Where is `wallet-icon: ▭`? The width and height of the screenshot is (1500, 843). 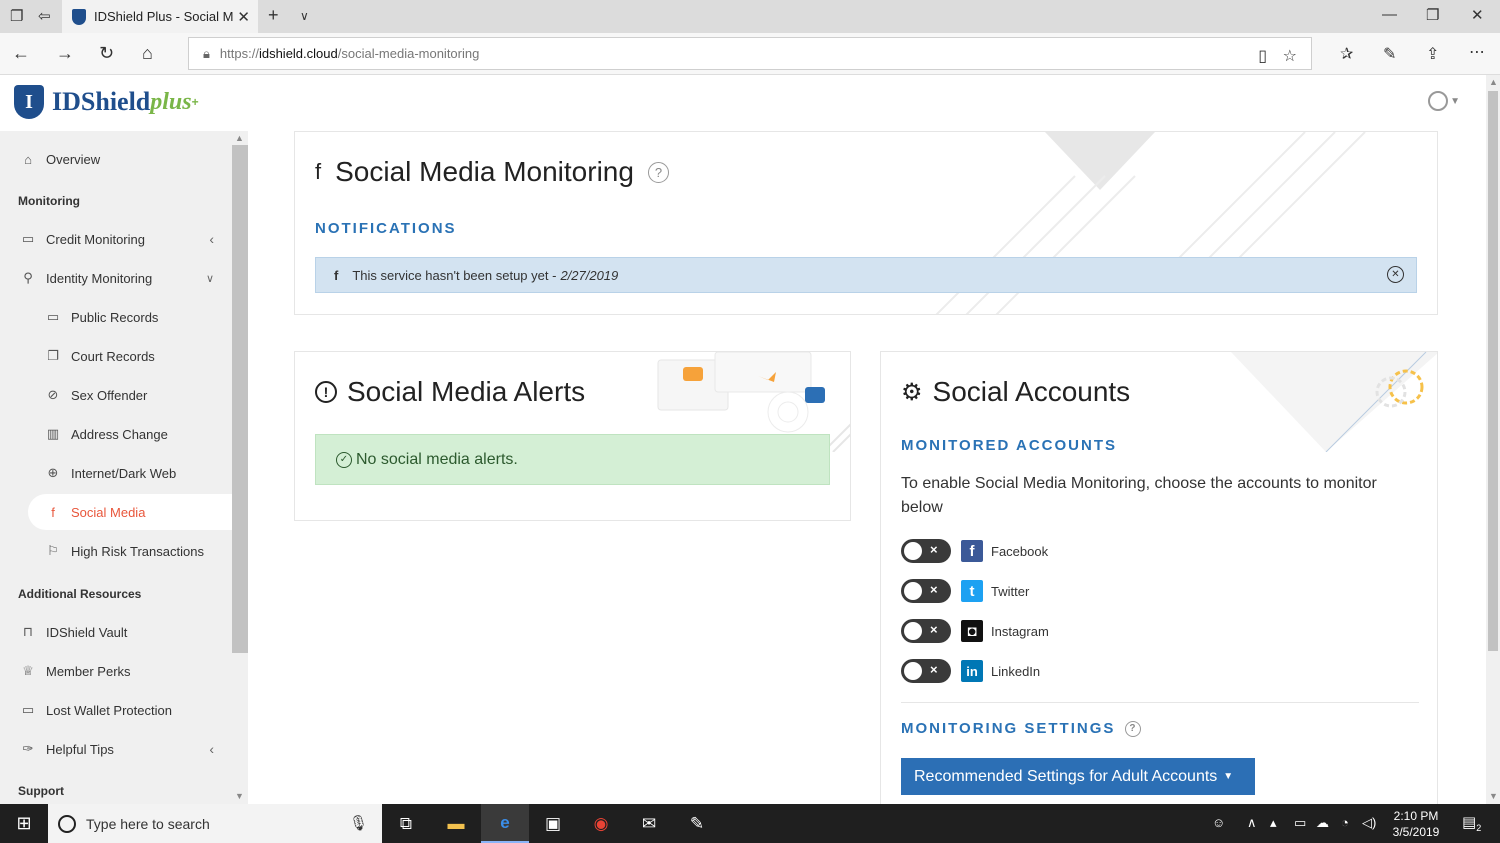
wallet-icon: ▭ is located at coordinates (28, 709).